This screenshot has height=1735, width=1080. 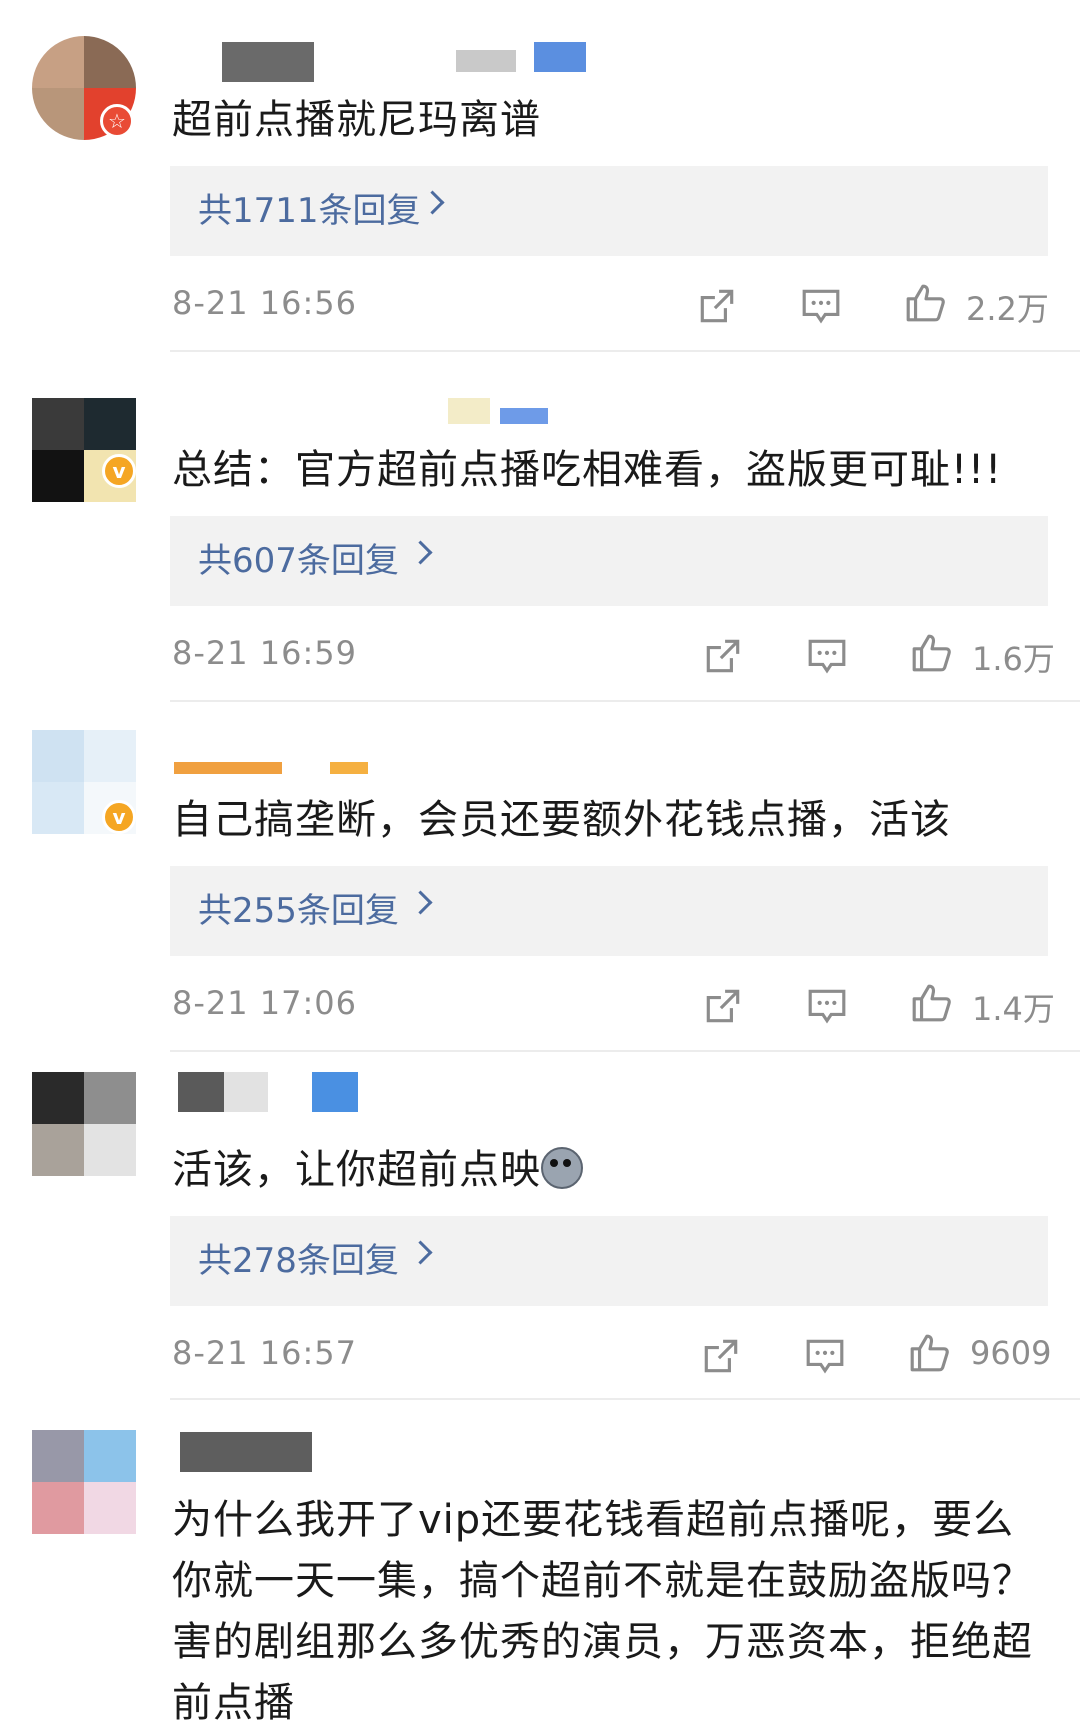 What do you see at coordinates (609, 1261) in the screenshot?
I see `replies-link: 共278条回复` at bounding box center [609, 1261].